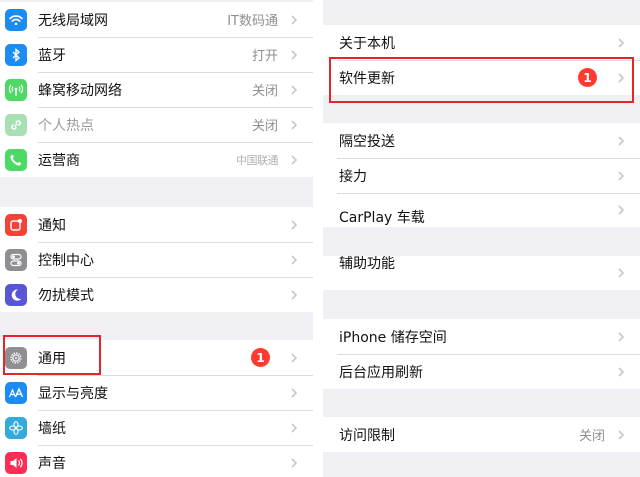 This screenshot has height=477, width=640. What do you see at coordinates (16, 89) in the screenshot?
I see `antenna-icon` at bounding box center [16, 89].